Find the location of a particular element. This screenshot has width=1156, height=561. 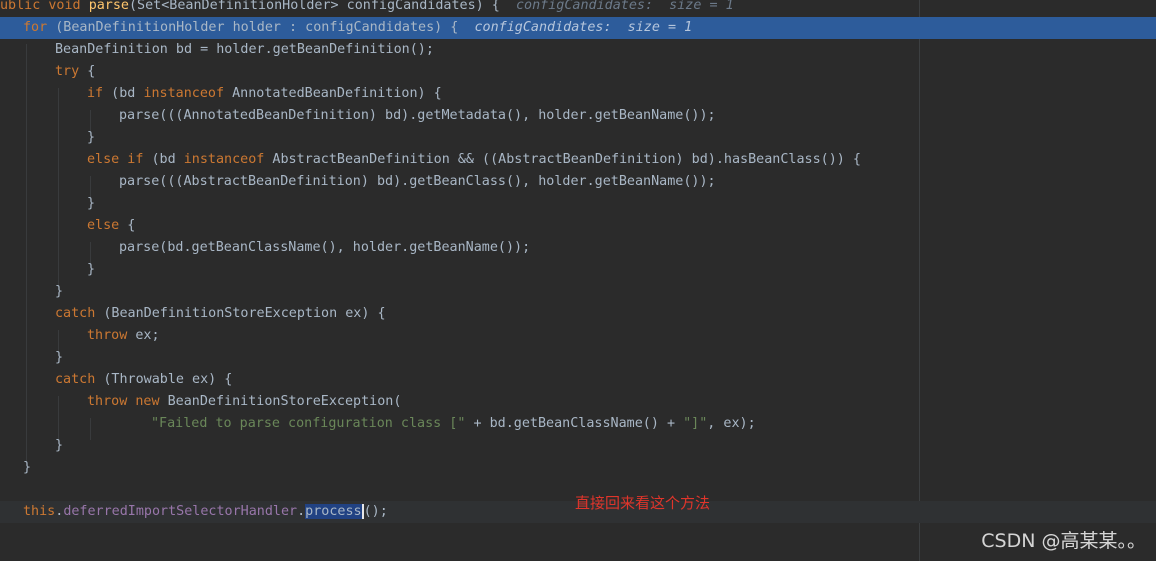

code-line: try { is located at coordinates (578, 72).